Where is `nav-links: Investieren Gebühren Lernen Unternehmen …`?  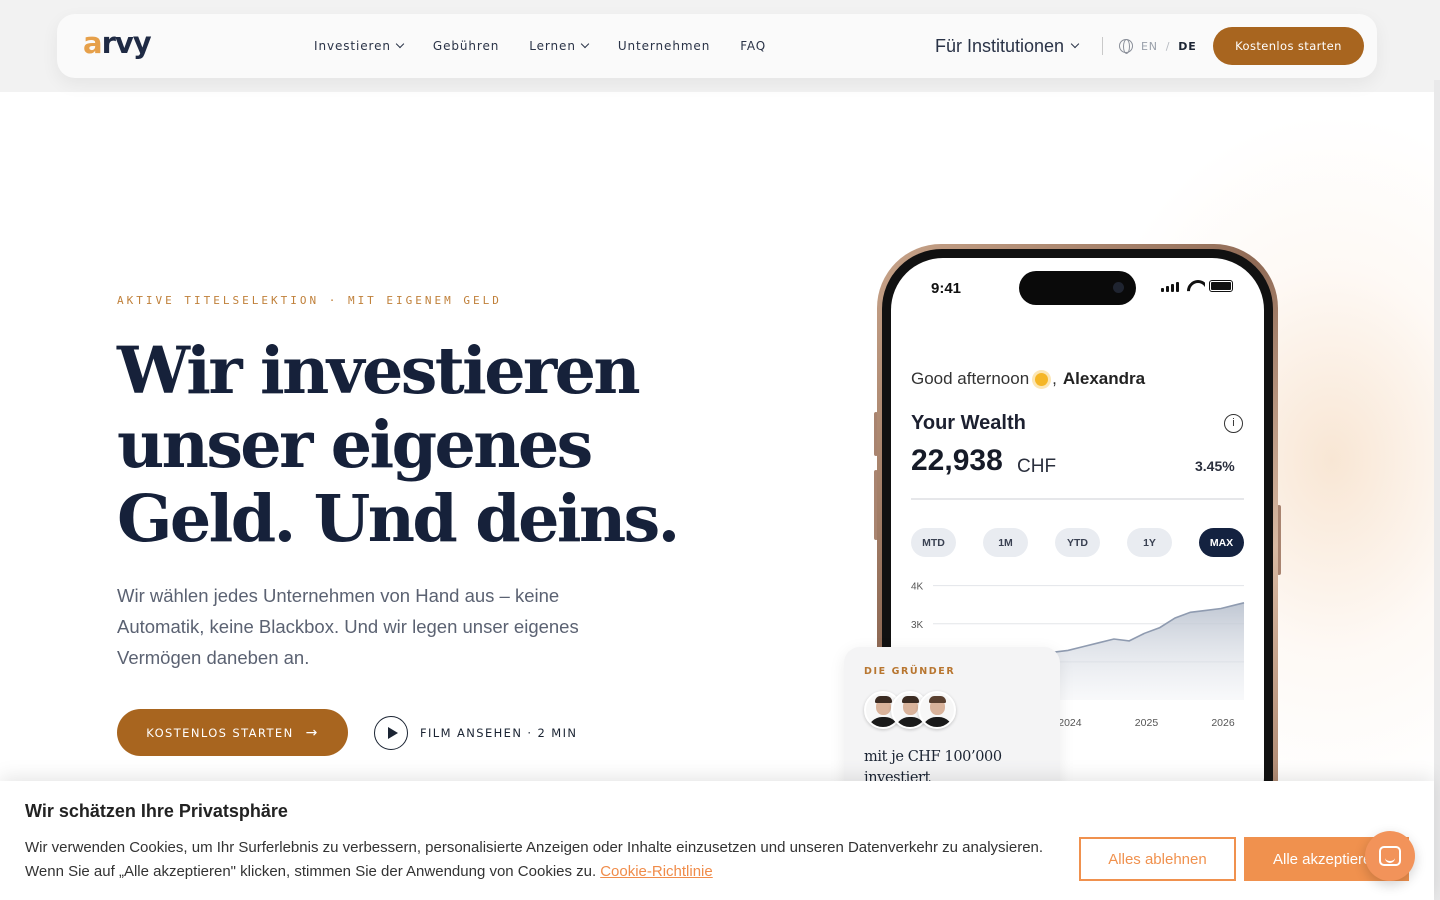 nav-links: Investieren Gebühren Lernen Unternehmen … is located at coordinates (540, 46).